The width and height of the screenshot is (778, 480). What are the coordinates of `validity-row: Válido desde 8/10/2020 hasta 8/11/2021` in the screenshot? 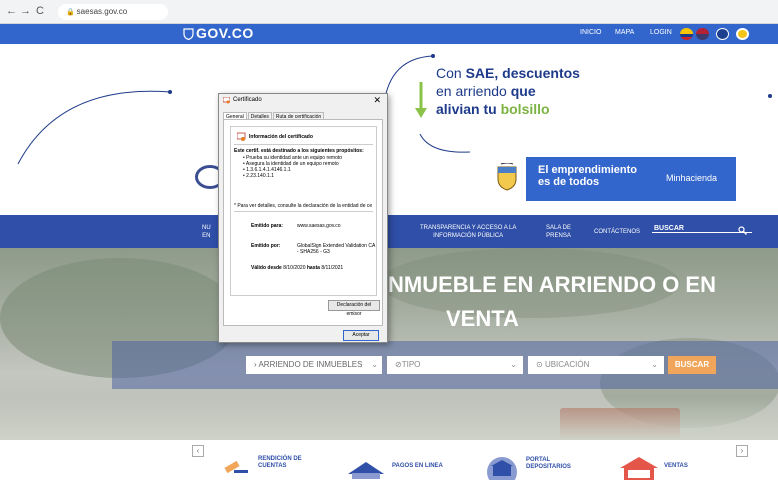 It's located at (297, 268).